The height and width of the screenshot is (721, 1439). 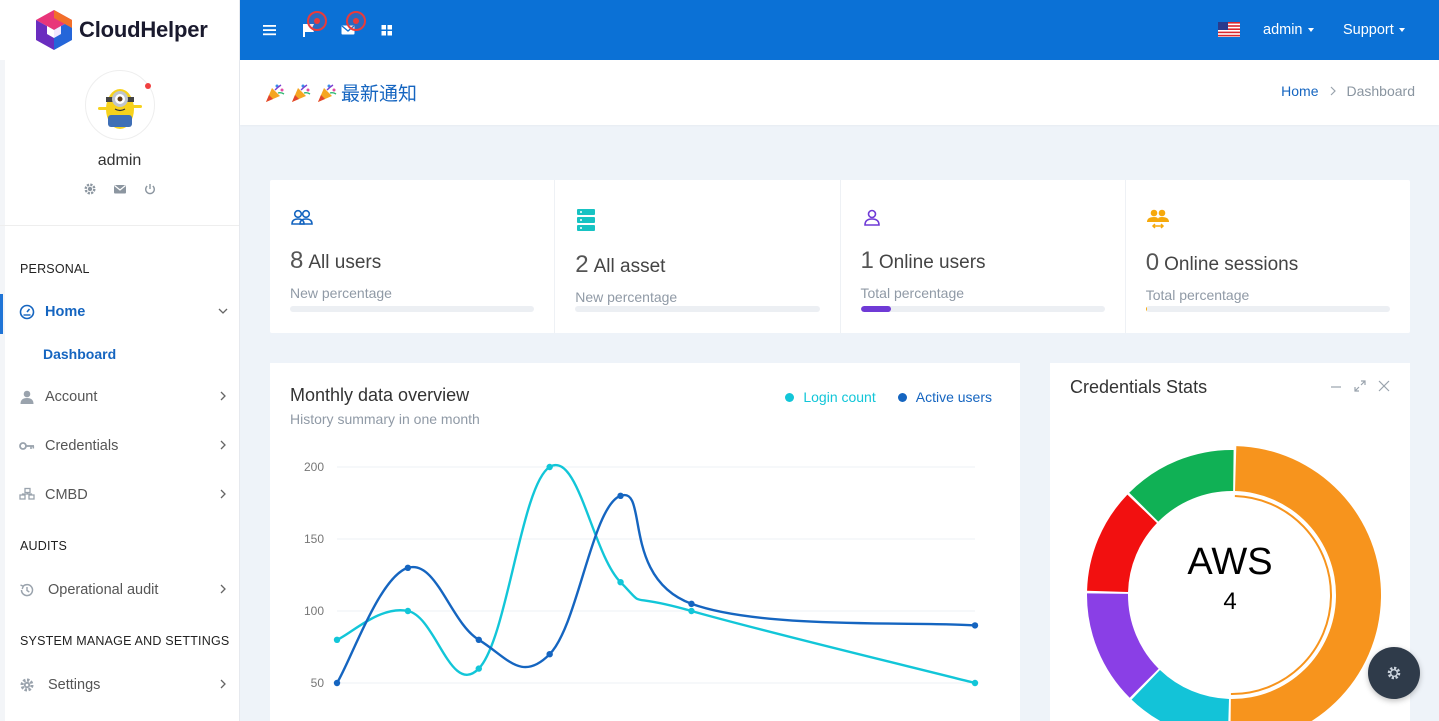 What do you see at coordinates (1374, 30) in the screenshot?
I see `support-menu: Support` at bounding box center [1374, 30].